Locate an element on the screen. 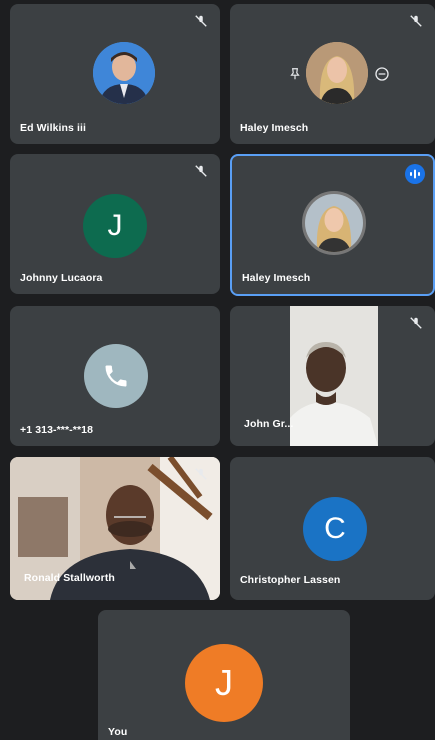  participant-name: Christopher Lassen is located at coordinates (290, 580).